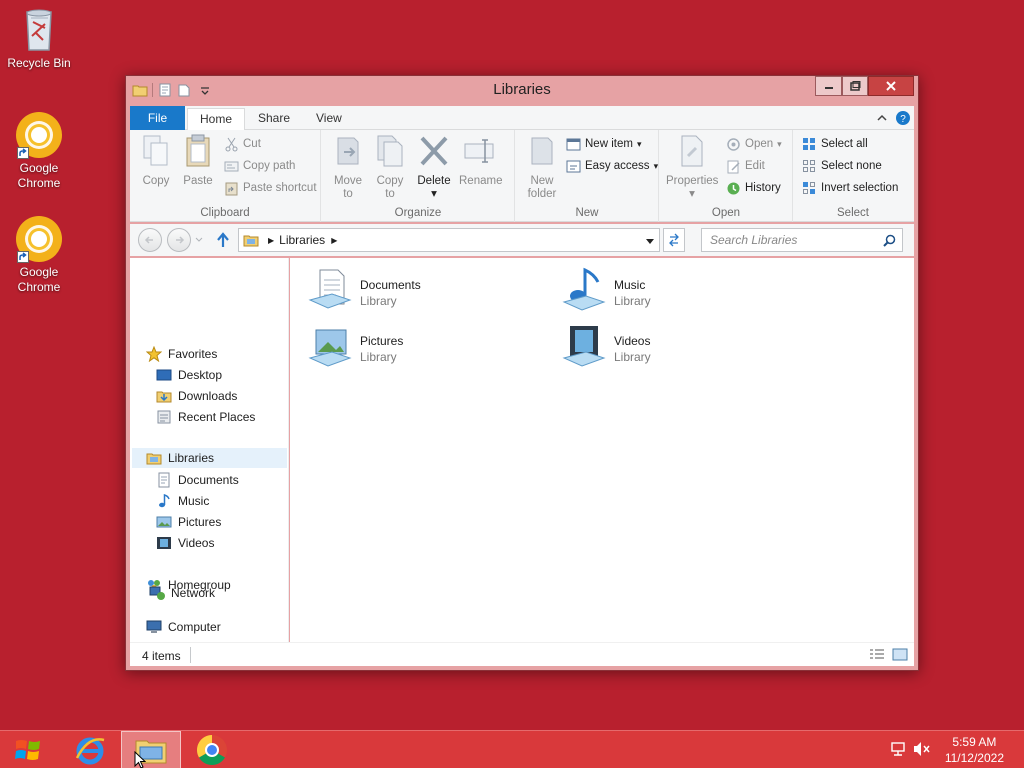 Image resolution: width=1024 pixels, height=768 pixels. I want to click on nav-desktop: Desktop, so click(189, 375).